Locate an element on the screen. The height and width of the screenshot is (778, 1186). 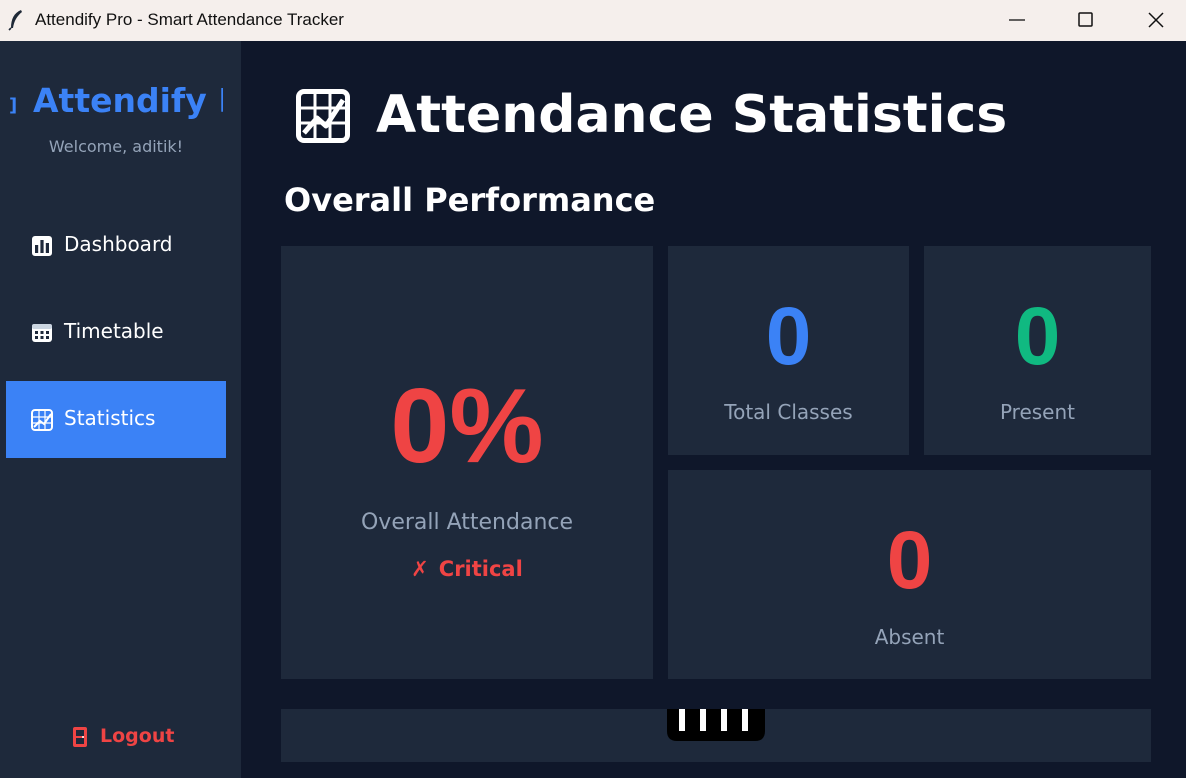
present-card: 0 Present is located at coordinates (1037, 350).